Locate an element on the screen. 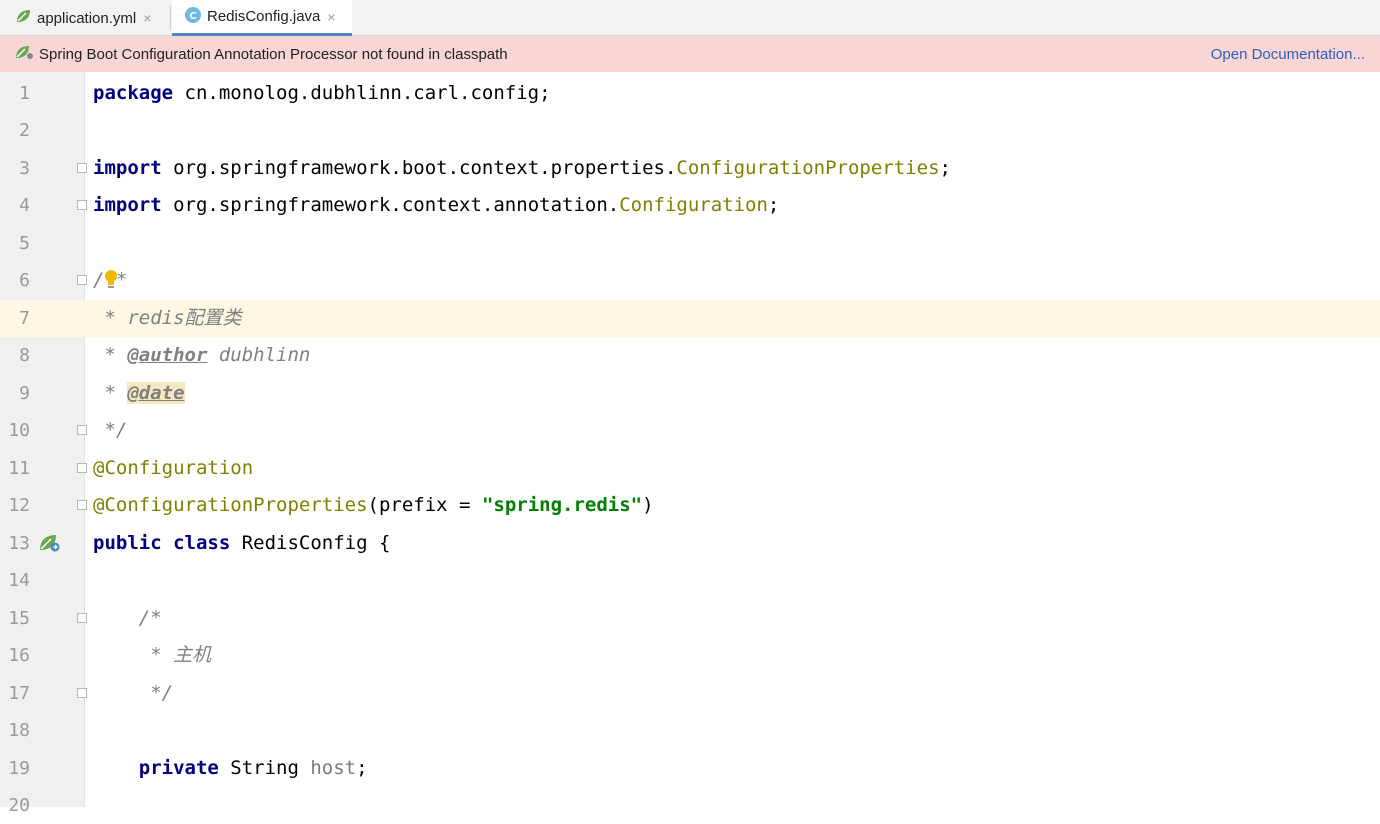 Image resolution: width=1380 pixels, height=824 pixels. line-number: 19 is located at coordinates (19, 768).